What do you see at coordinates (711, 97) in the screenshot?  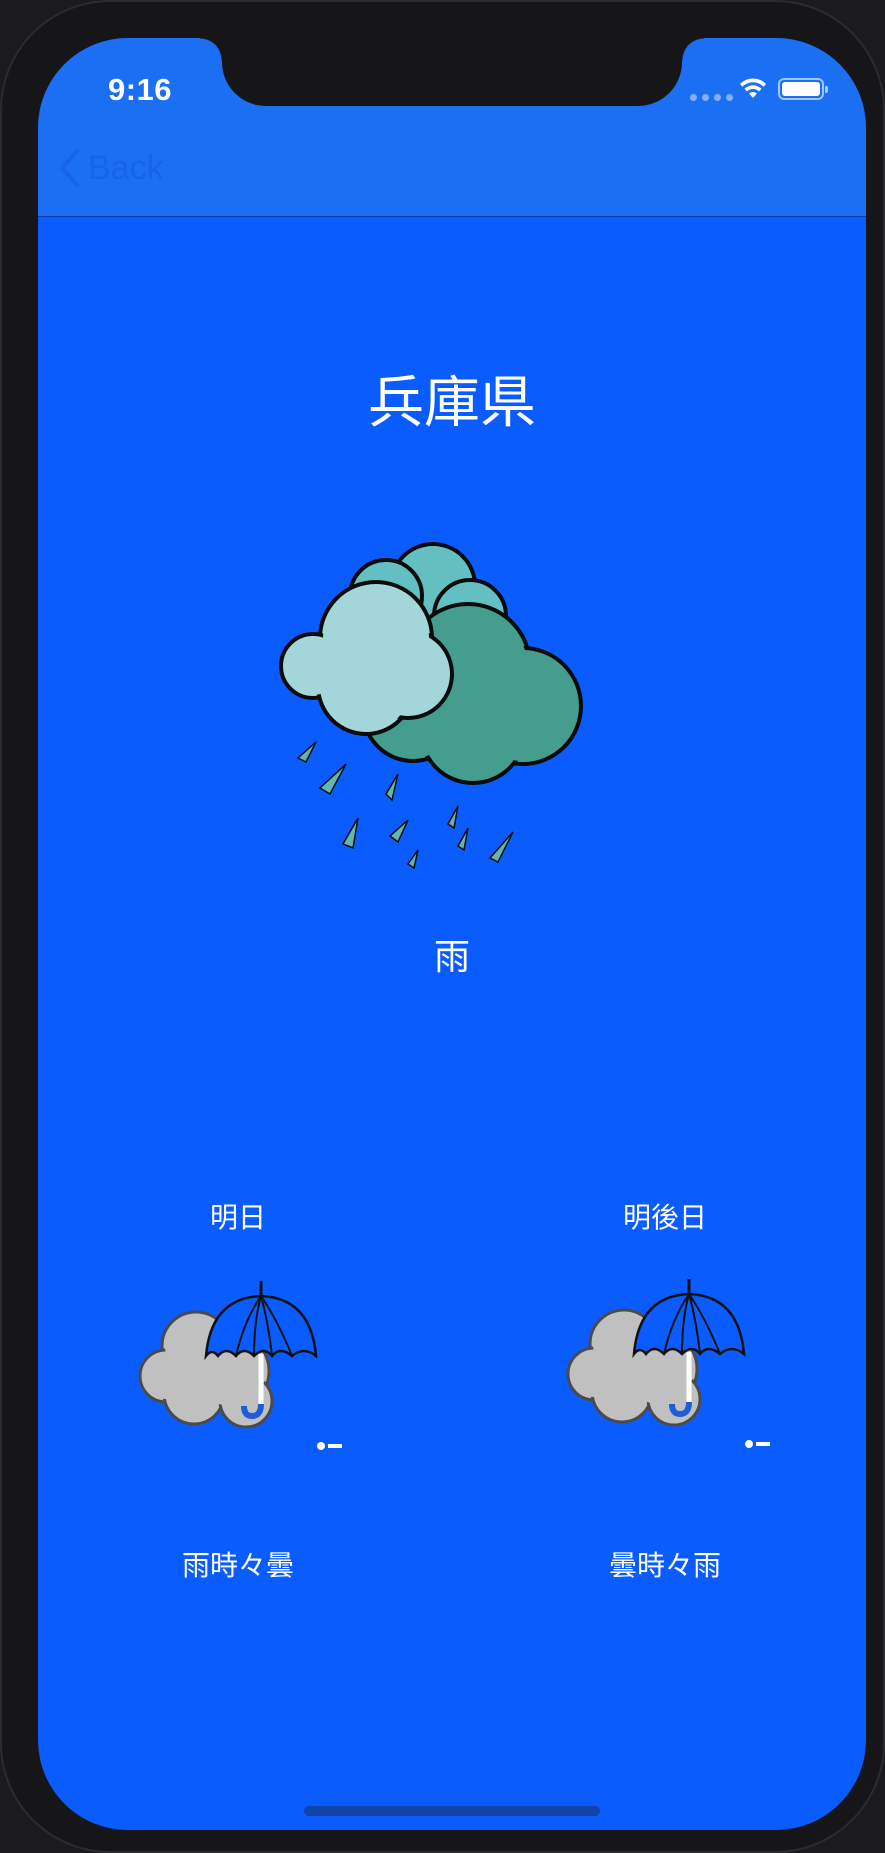 I see `cellular-signal-icon` at bounding box center [711, 97].